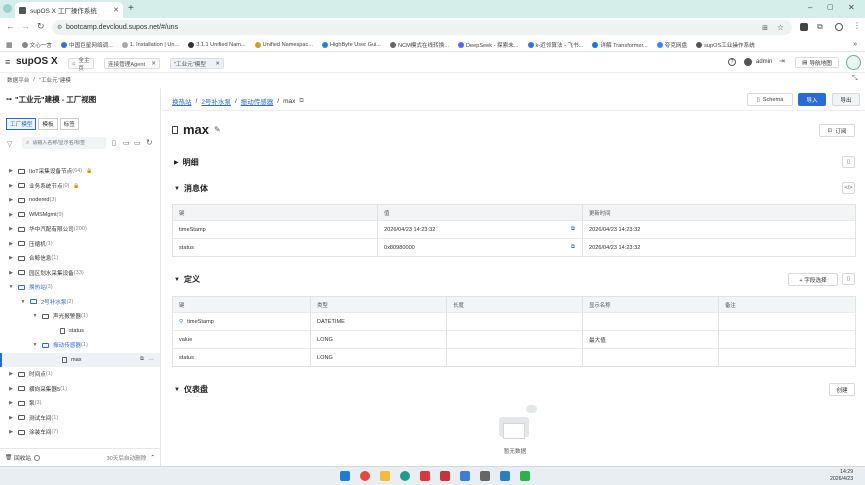 The width and height of the screenshot is (865, 485). What do you see at coordinates (80, 258) in the screenshot?
I see `tree-node: ▶ 合鲸信息 (1)` at bounding box center [80, 258].